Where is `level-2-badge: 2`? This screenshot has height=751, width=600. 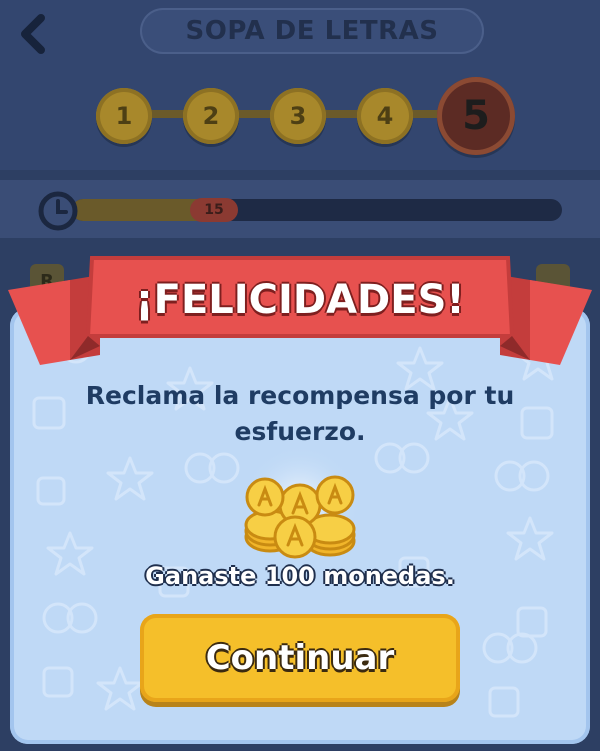 level-2-badge: 2 is located at coordinates (211, 116).